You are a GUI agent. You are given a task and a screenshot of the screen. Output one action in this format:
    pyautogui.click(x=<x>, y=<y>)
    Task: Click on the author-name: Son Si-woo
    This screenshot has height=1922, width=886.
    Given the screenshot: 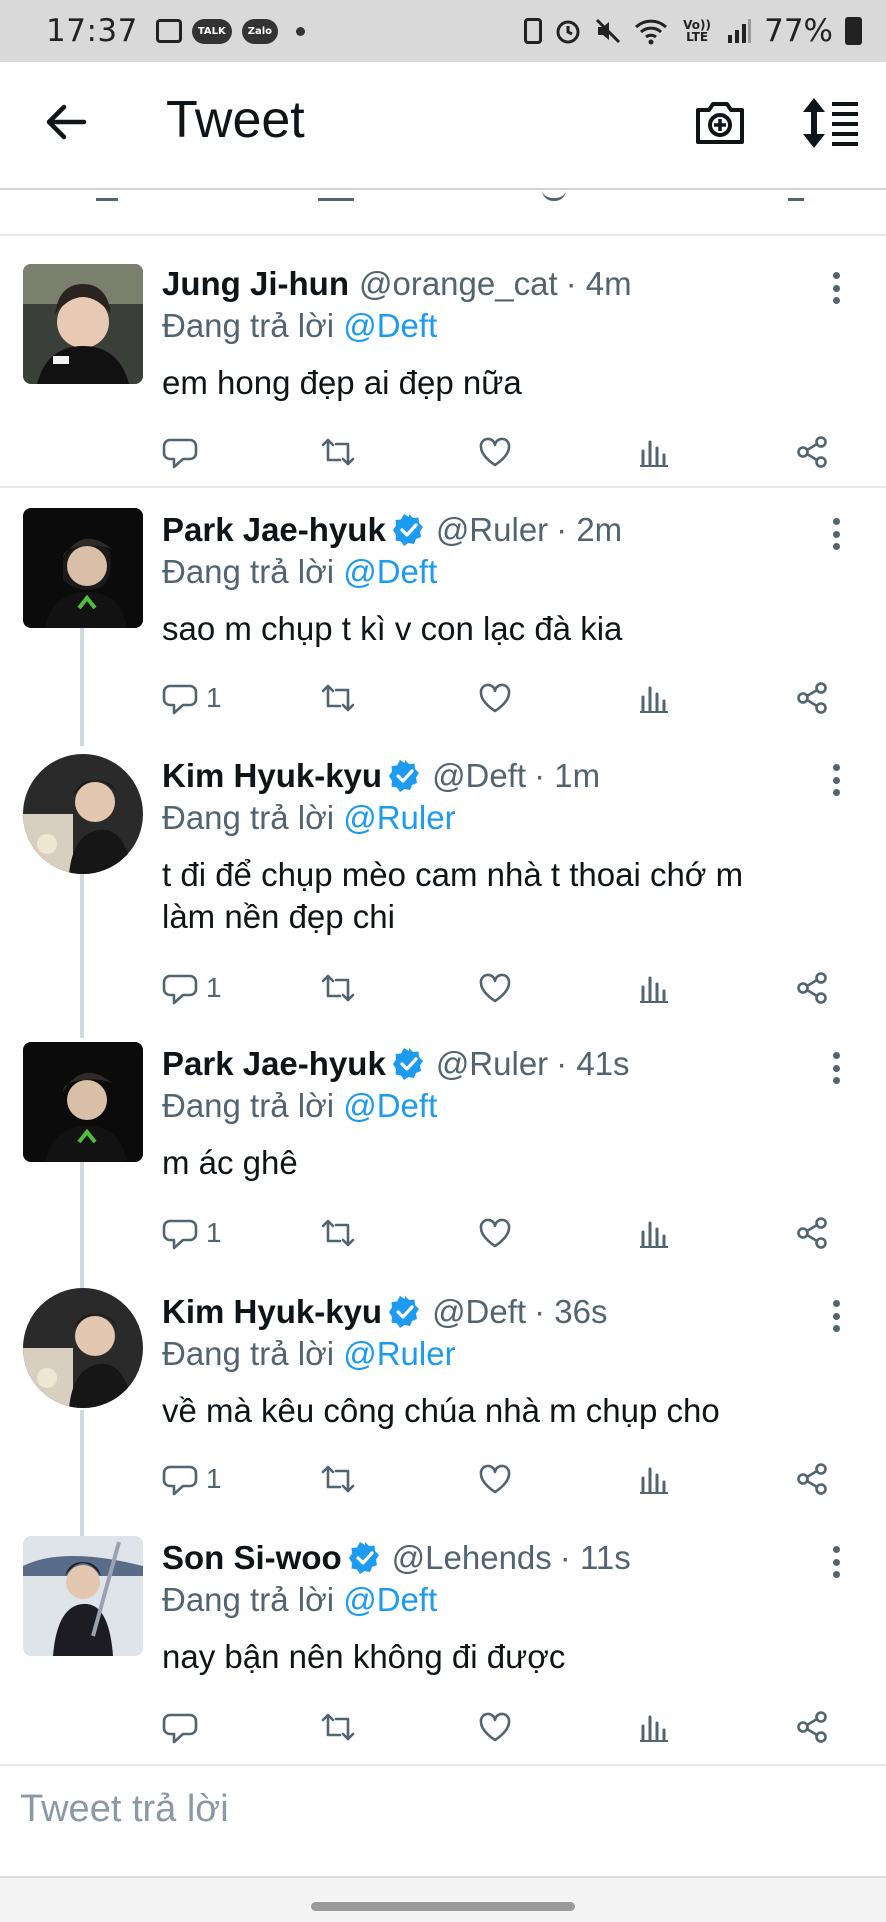 What is the action you would take?
    pyautogui.click(x=252, y=1558)
    